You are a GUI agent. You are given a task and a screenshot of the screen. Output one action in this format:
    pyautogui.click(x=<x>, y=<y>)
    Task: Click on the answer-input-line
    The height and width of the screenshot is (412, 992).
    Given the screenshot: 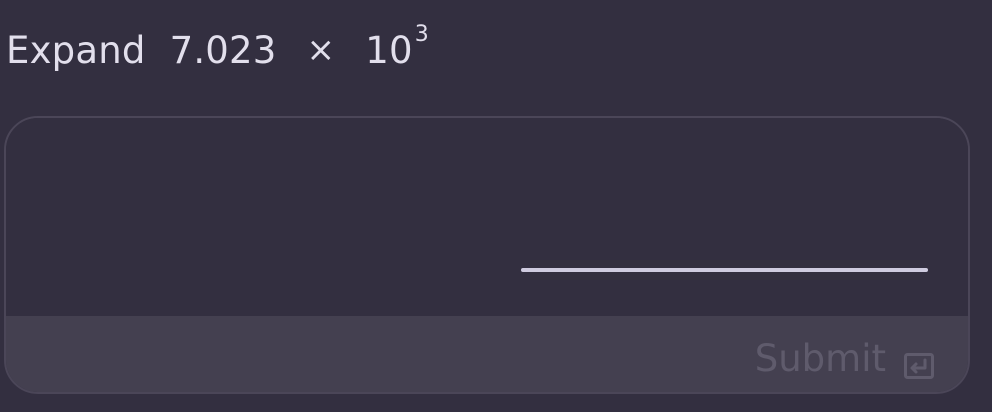 What is the action you would take?
    pyautogui.click(x=724, y=270)
    